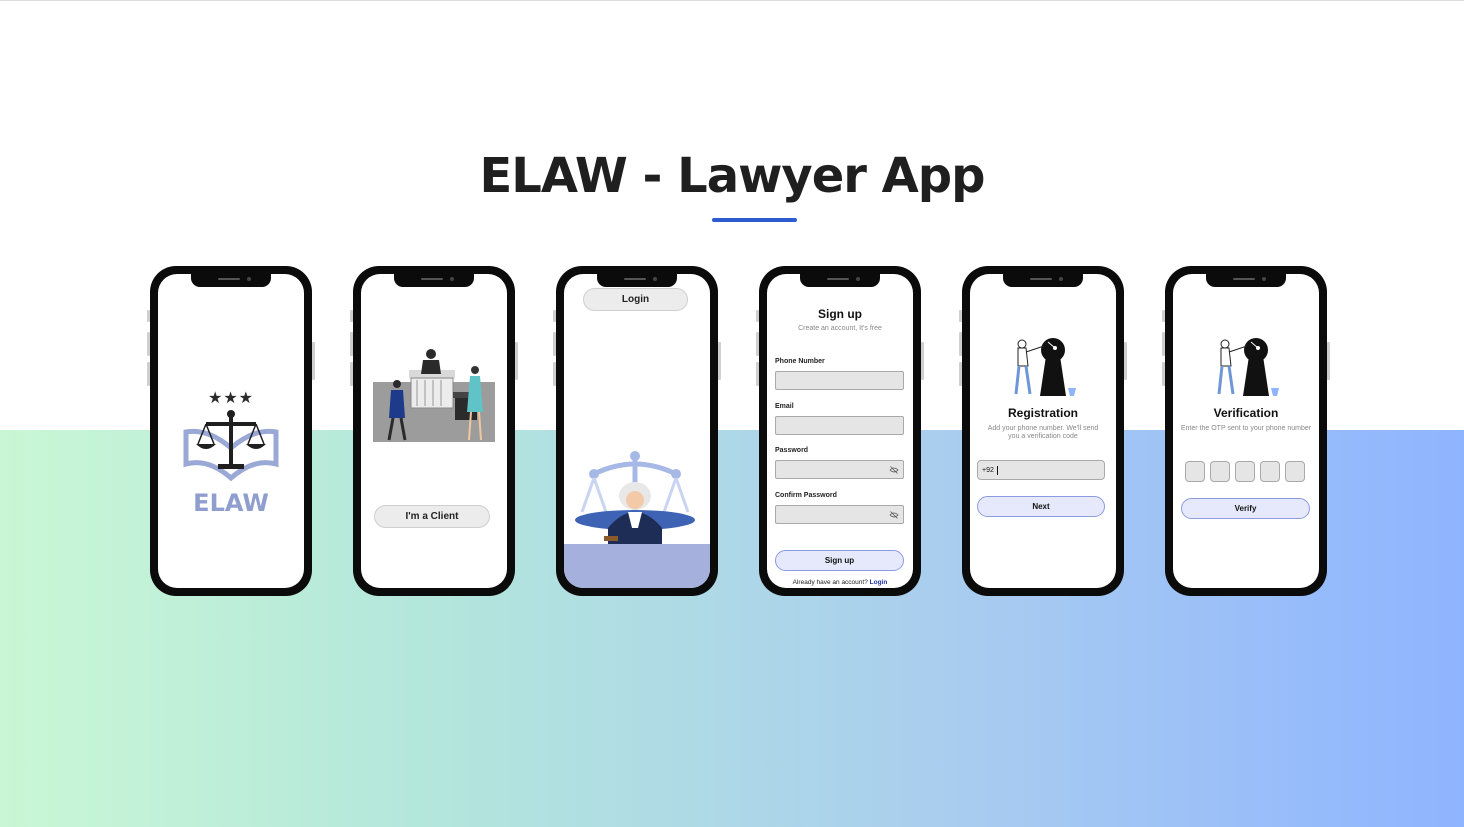 Image resolution: width=1464 pixels, height=827 pixels. What do you see at coordinates (988, 470) in the screenshot?
I see `phone-input-value: +92` at bounding box center [988, 470].